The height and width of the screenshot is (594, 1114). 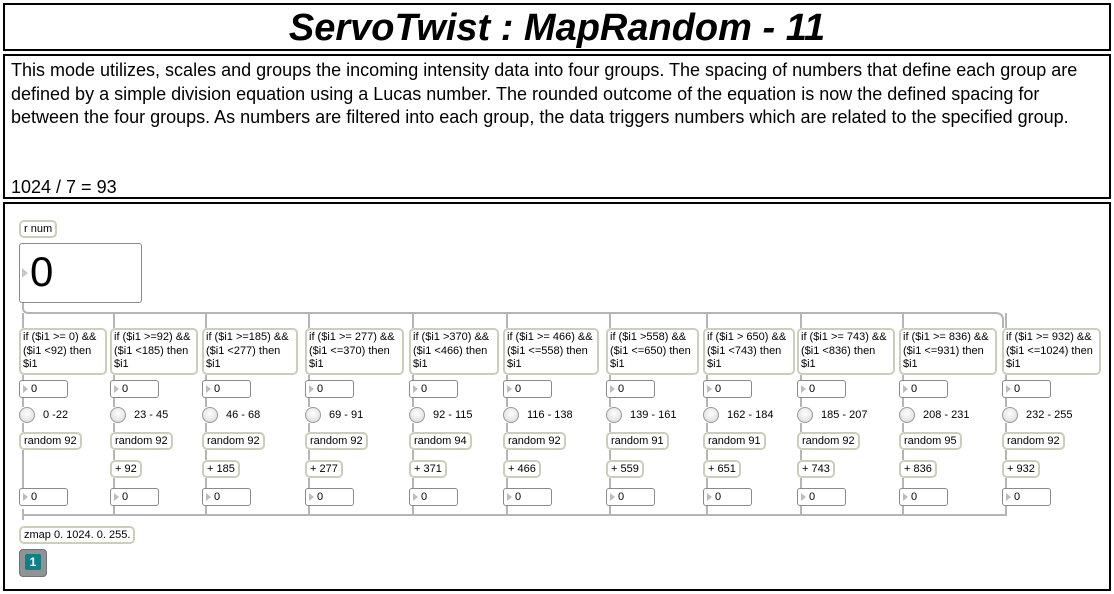 What do you see at coordinates (551, 351) in the screenshot?
I see `condition-object-6: if ($i1 >= 466) && ($i1 <=558) then $i1` at bounding box center [551, 351].